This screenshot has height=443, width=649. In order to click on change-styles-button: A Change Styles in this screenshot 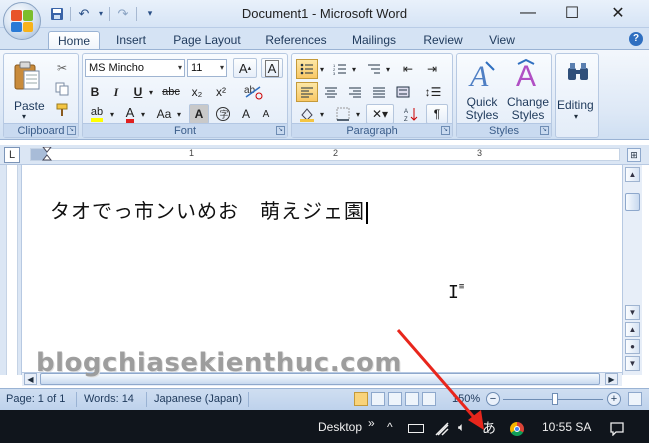, I will do `click(528, 90)`.